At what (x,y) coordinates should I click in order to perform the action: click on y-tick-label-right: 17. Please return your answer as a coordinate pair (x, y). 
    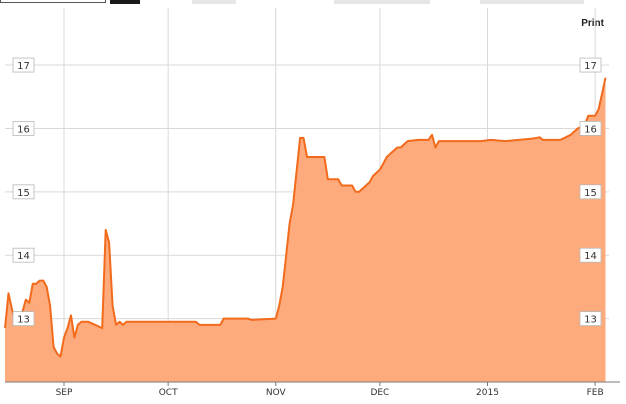
    Looking at the image, I should click on (590, 66).